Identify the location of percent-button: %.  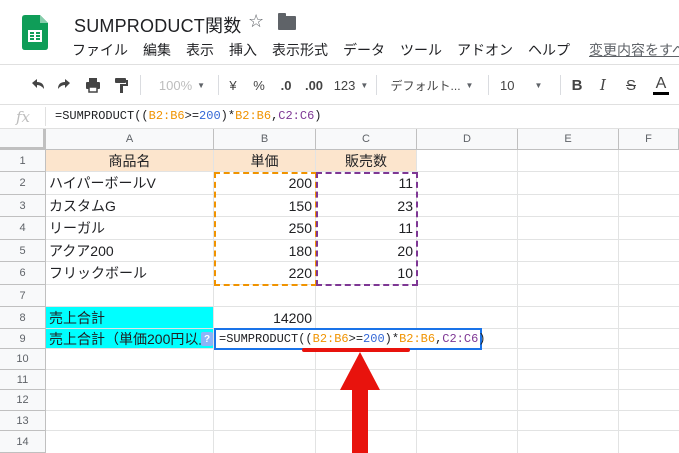
(259, 85).